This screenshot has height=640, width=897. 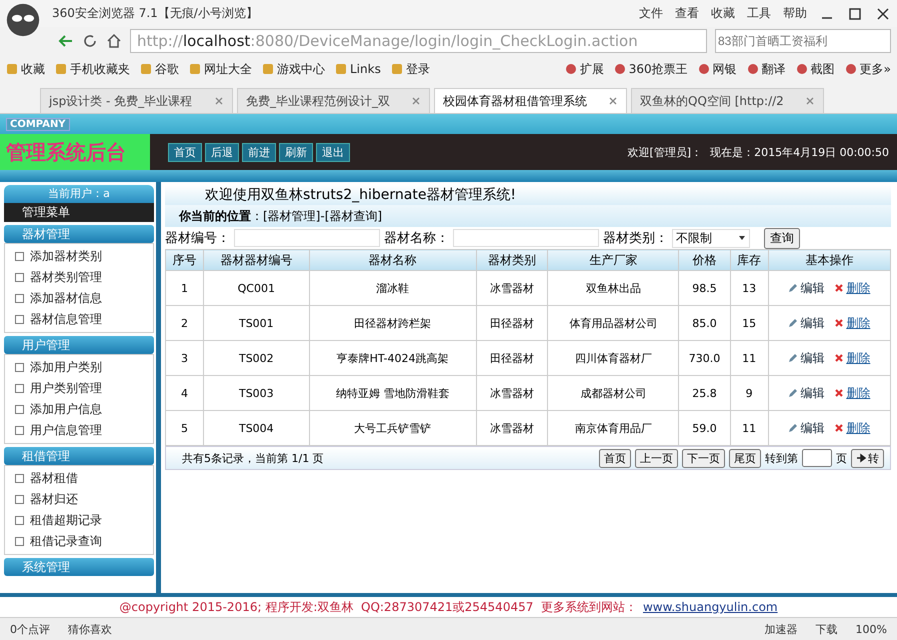 I want to click on close-icon, so click(x=883, y=14).